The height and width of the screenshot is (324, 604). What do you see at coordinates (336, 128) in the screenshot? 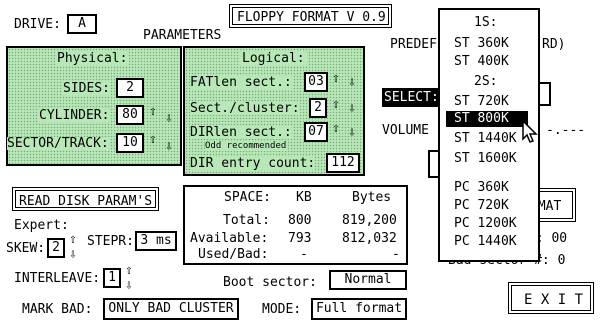
I see `dirlen-up-arrow-icon: ⇧` at bounding box center [336, 128].